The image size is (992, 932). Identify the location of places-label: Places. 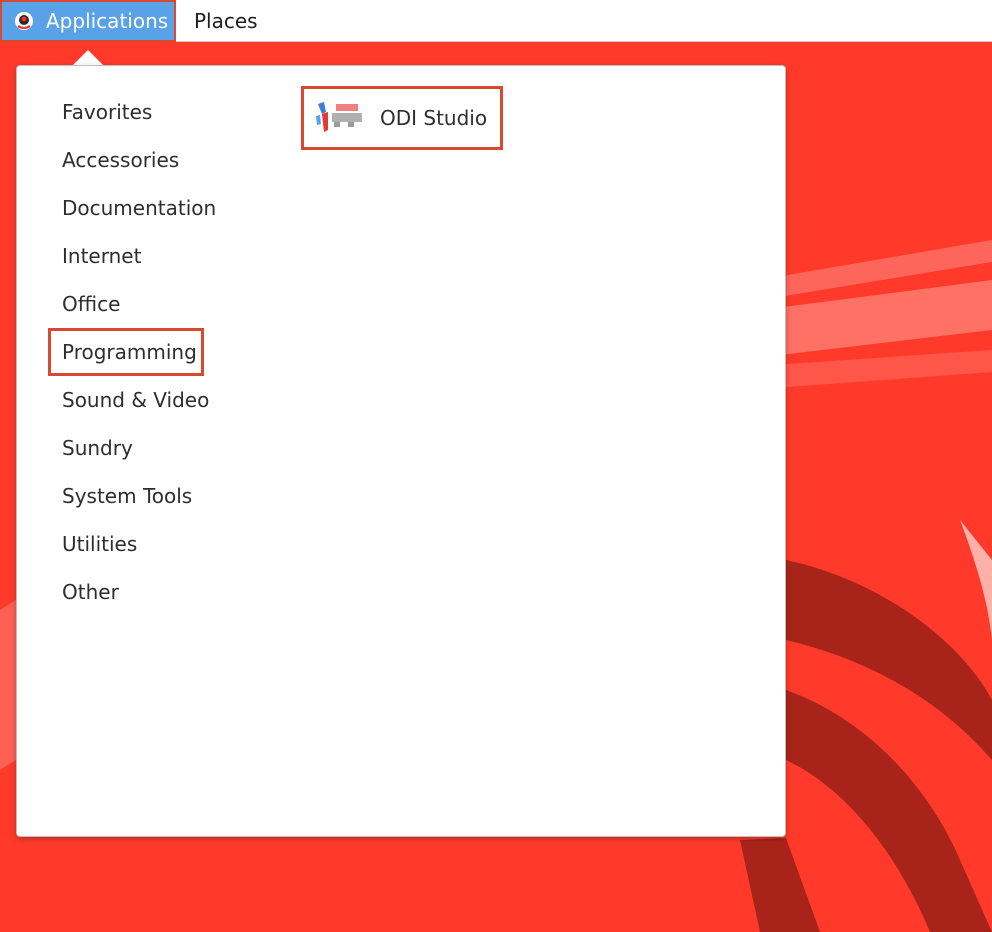
(226, 21).